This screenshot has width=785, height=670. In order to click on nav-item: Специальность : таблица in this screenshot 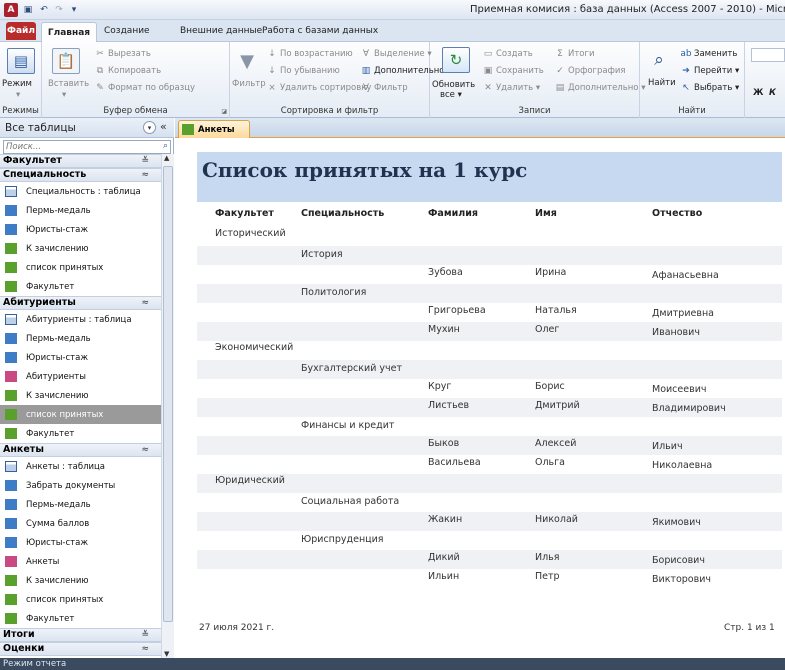, I will do `click(80, 191)`.